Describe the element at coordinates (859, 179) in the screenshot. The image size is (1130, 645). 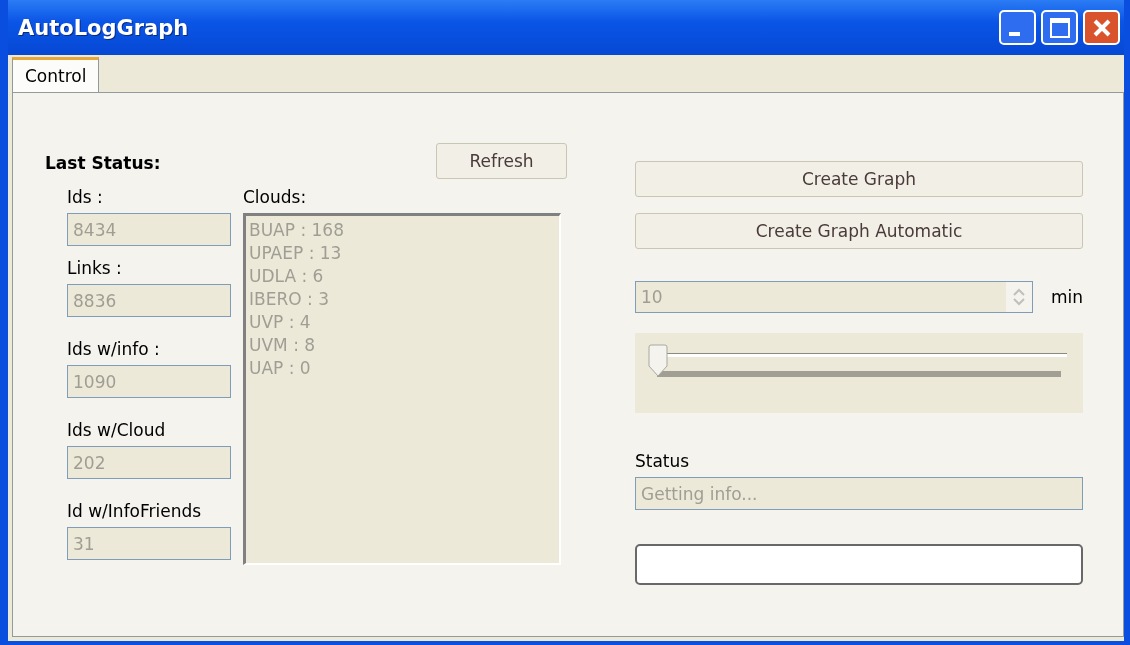
I see `action-button: Create Graph` at that location.